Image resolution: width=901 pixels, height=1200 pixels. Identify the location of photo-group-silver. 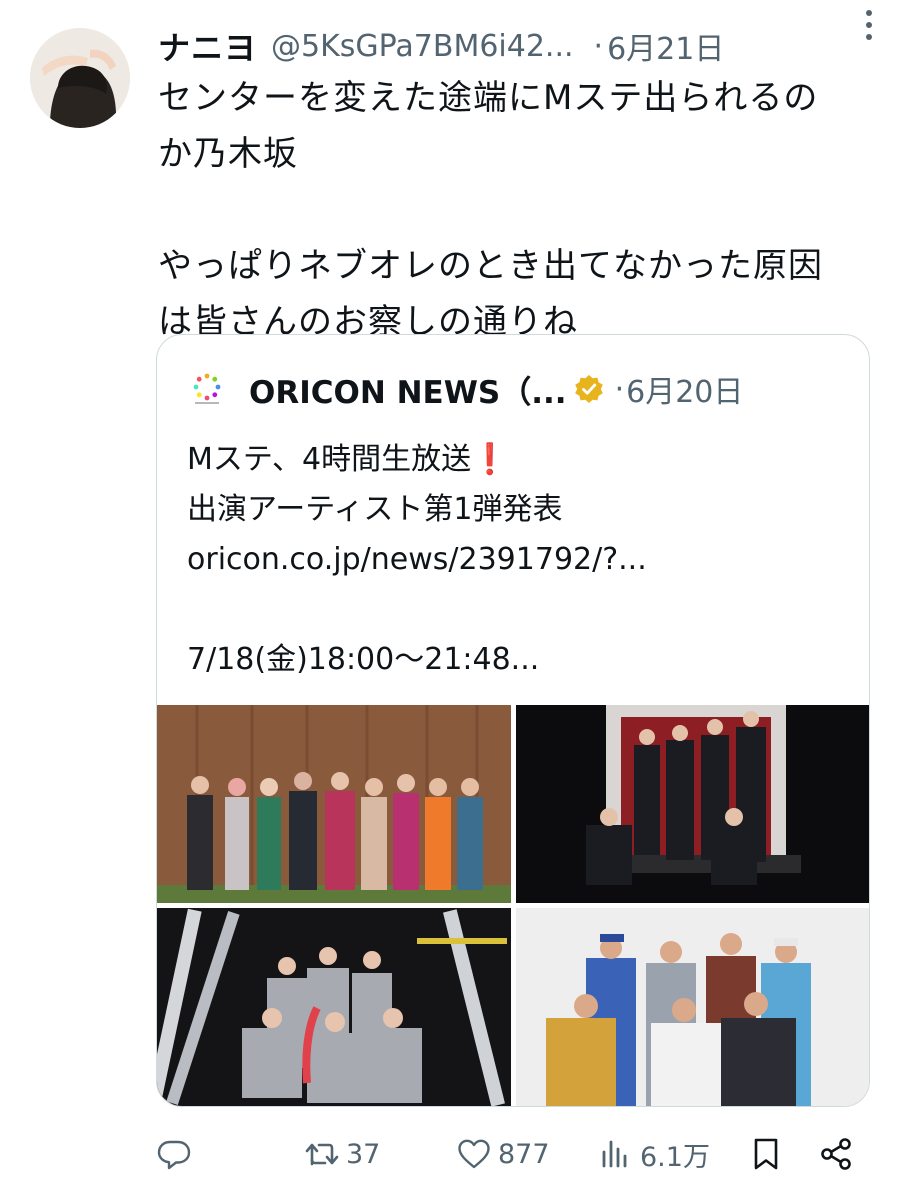
(334, 1007).